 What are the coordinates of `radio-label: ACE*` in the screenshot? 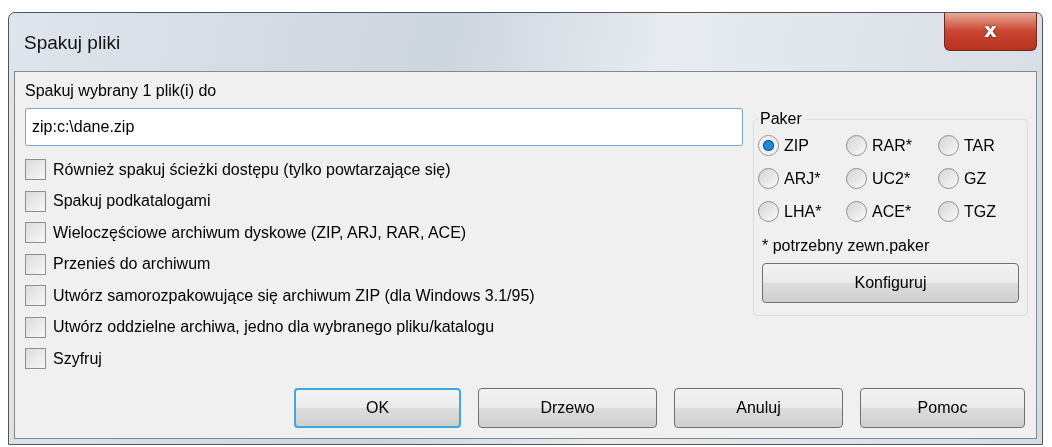 It's located at (892, 211).